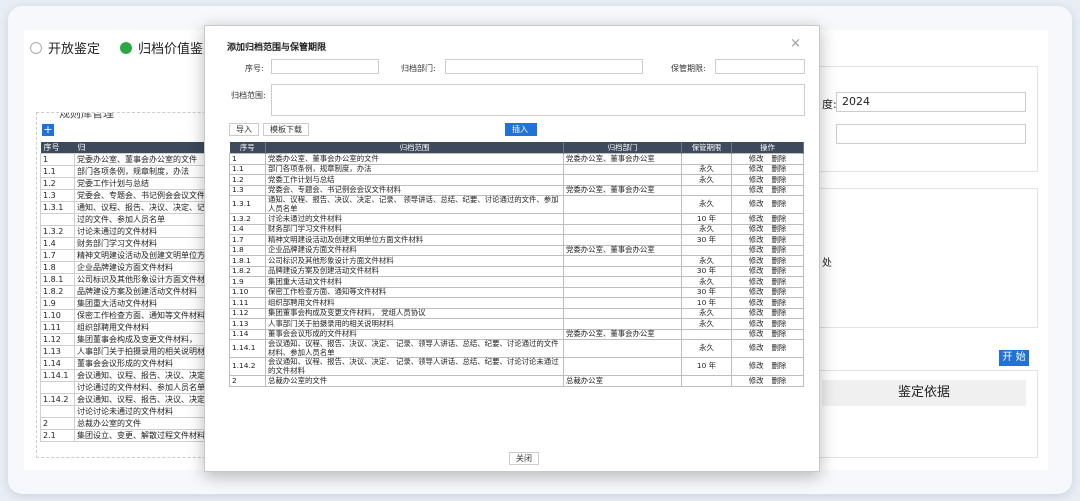 This screenshot has height=501, width=1080. What do you see at coordinates (168, 47) in the screenshot?
I see `radio-archive-appraisal: 归档价值鉴定` at bounding box center [168, 47].